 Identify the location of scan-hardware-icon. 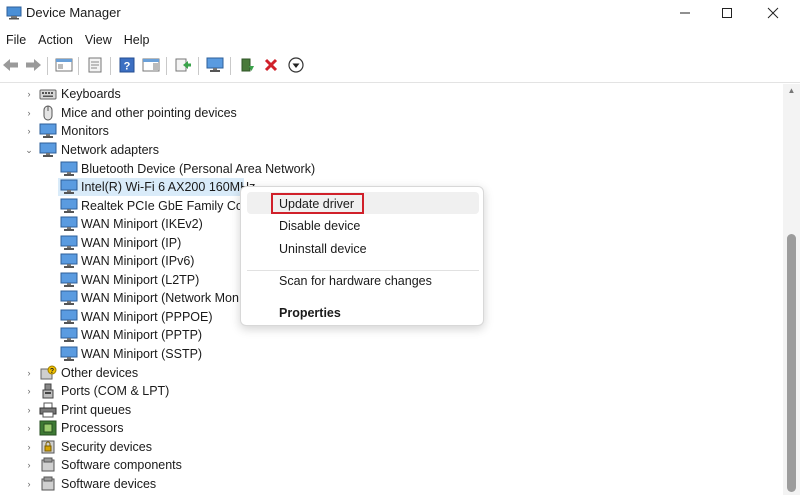
(215, 66).